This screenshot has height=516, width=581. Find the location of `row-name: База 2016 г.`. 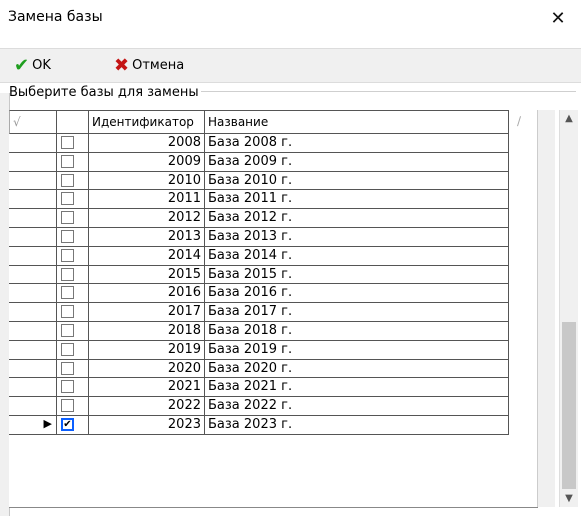

row-name: База 2016 г. is located at coordinates (357, 294).